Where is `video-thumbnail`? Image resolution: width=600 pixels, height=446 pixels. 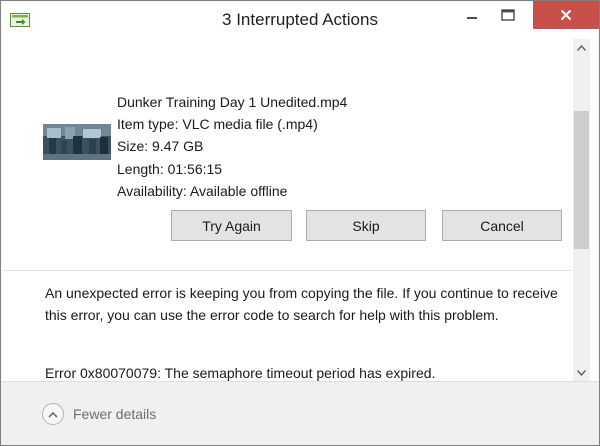
video-thumbnail is located at coordinates (77, 142).